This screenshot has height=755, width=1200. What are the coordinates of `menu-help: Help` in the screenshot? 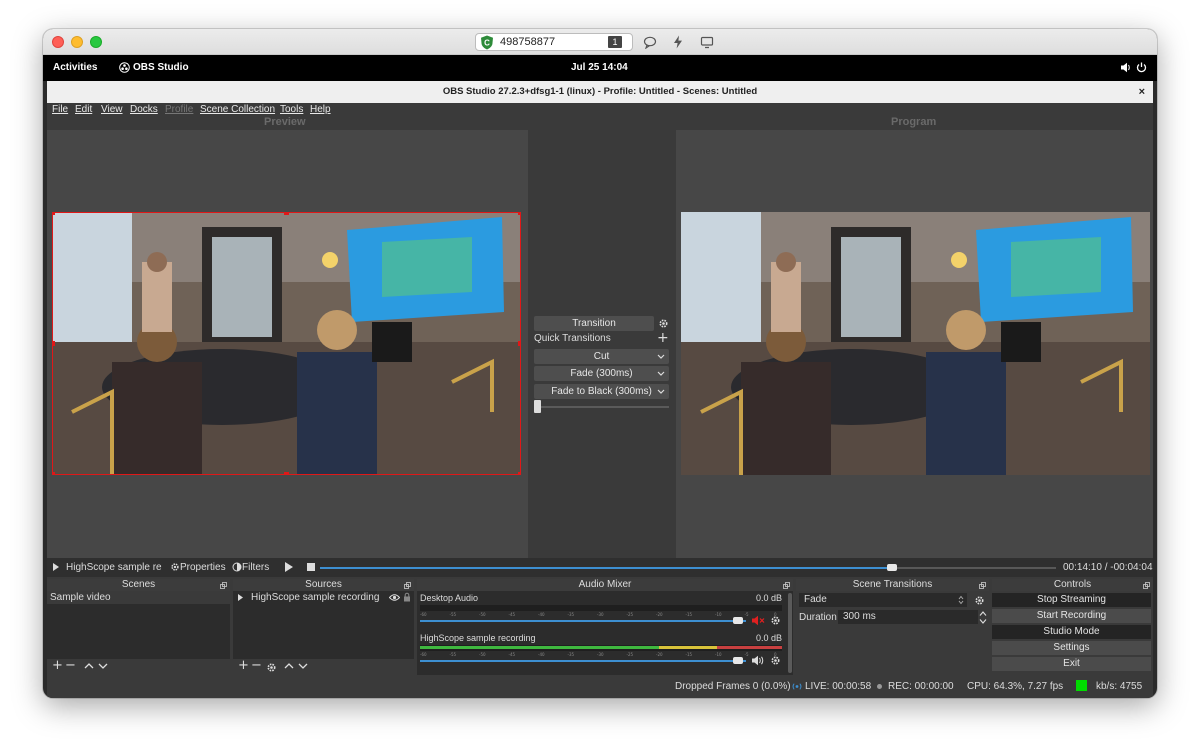 It's located at (320, 109).